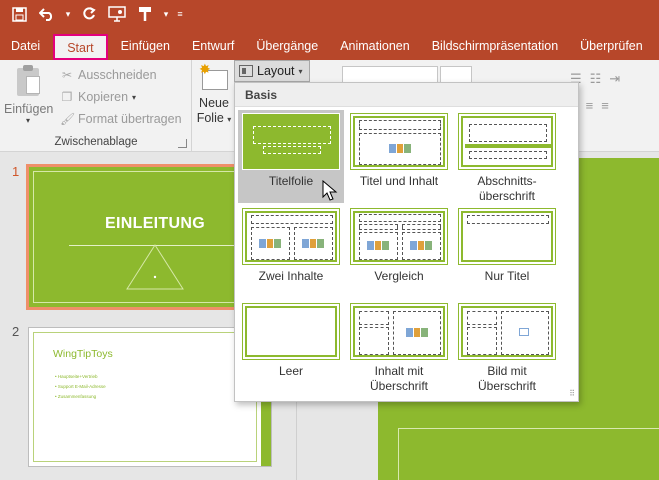 The height and width of the screenshot is (480, 659). What do you see at coordinates (68, 119) in the screenshot?
I see `paintbrush-icon: 🖌` at bounding box center [68, 119].